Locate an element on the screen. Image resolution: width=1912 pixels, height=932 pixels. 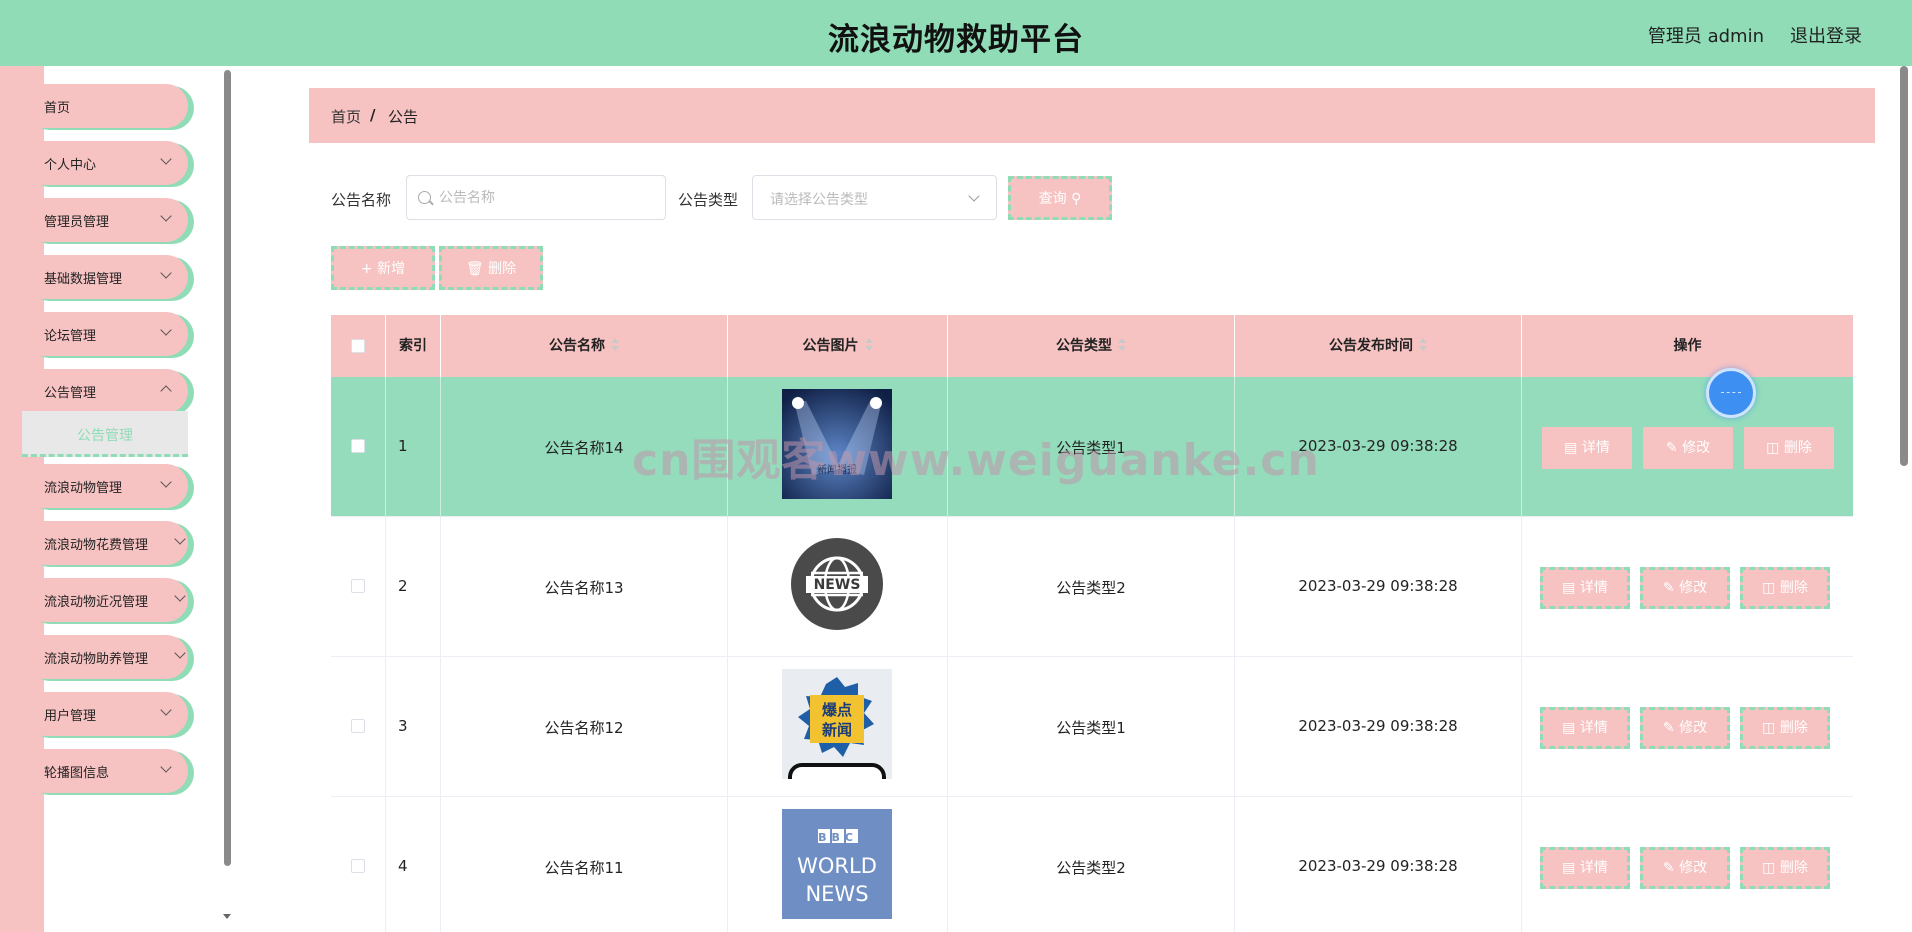
query-button: 查询 ⚲ is located at coordinates (1060, 198).